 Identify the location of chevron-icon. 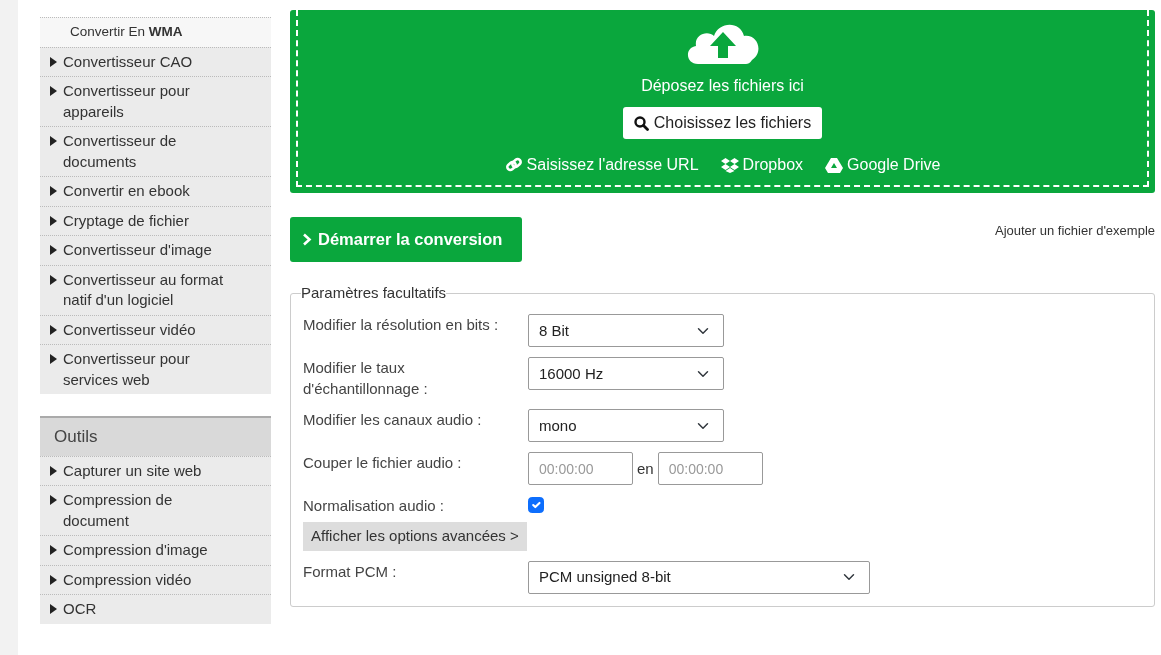
(307, 239).